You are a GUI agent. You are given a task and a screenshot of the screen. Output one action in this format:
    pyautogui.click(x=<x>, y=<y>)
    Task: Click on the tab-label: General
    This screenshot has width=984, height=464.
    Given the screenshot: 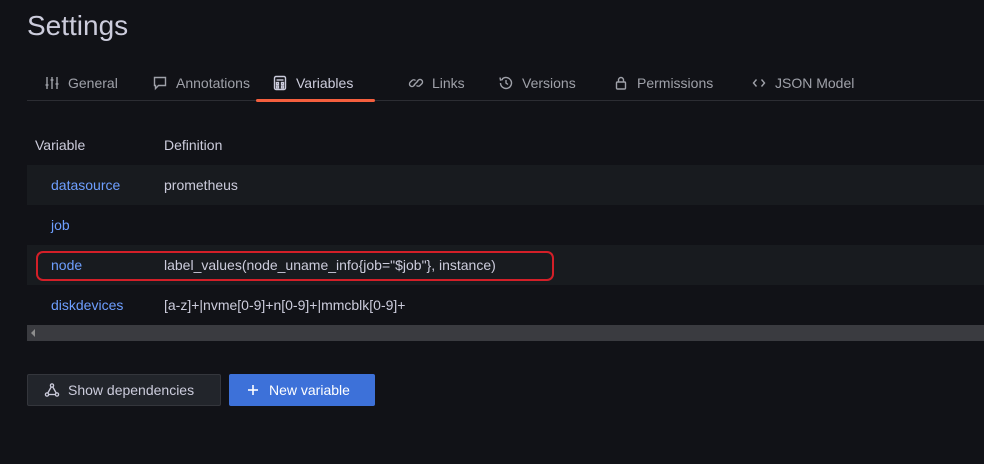 What is the action you would take?
    pyautogui.click(x=93, y=82)
    